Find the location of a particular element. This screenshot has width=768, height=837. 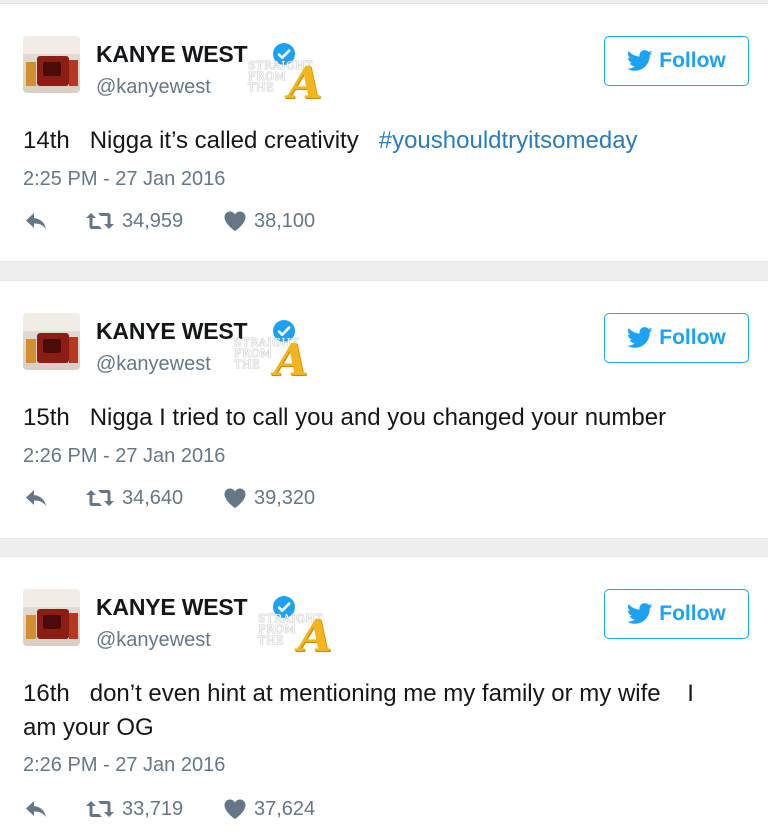

timestamp: 2:25 PM - 27 Jan 2016 is located at coordinates (124, 179).